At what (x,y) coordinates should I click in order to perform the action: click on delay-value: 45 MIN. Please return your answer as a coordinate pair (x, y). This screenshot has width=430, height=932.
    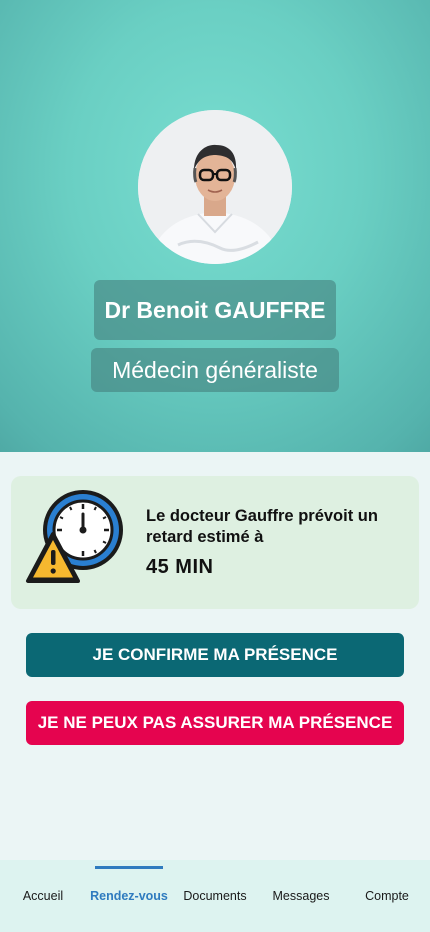
    Looking at the image, I should click on (180, 567).